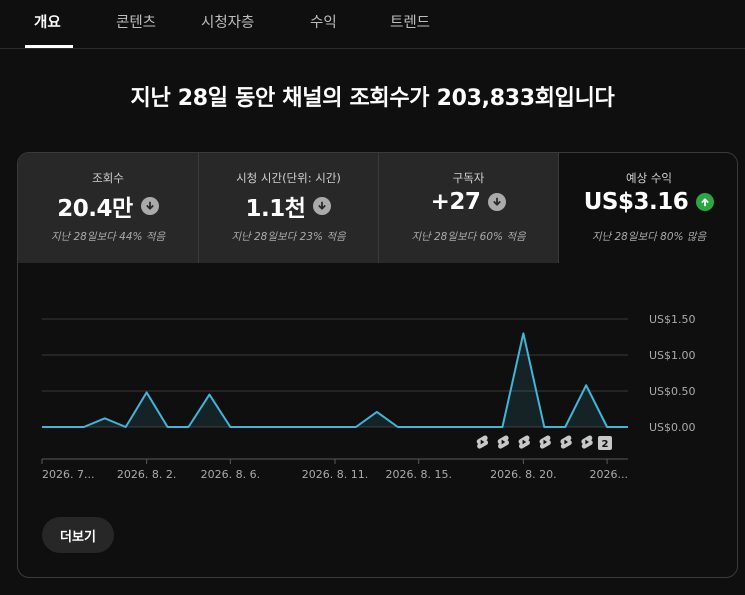 The width and height of the screenshot is (745, 595). What do you see at coordinates (418, 474) in the screenshot?
I see `x-tick-label: 2026. 8. 15.` at bounding box center [418, 474].